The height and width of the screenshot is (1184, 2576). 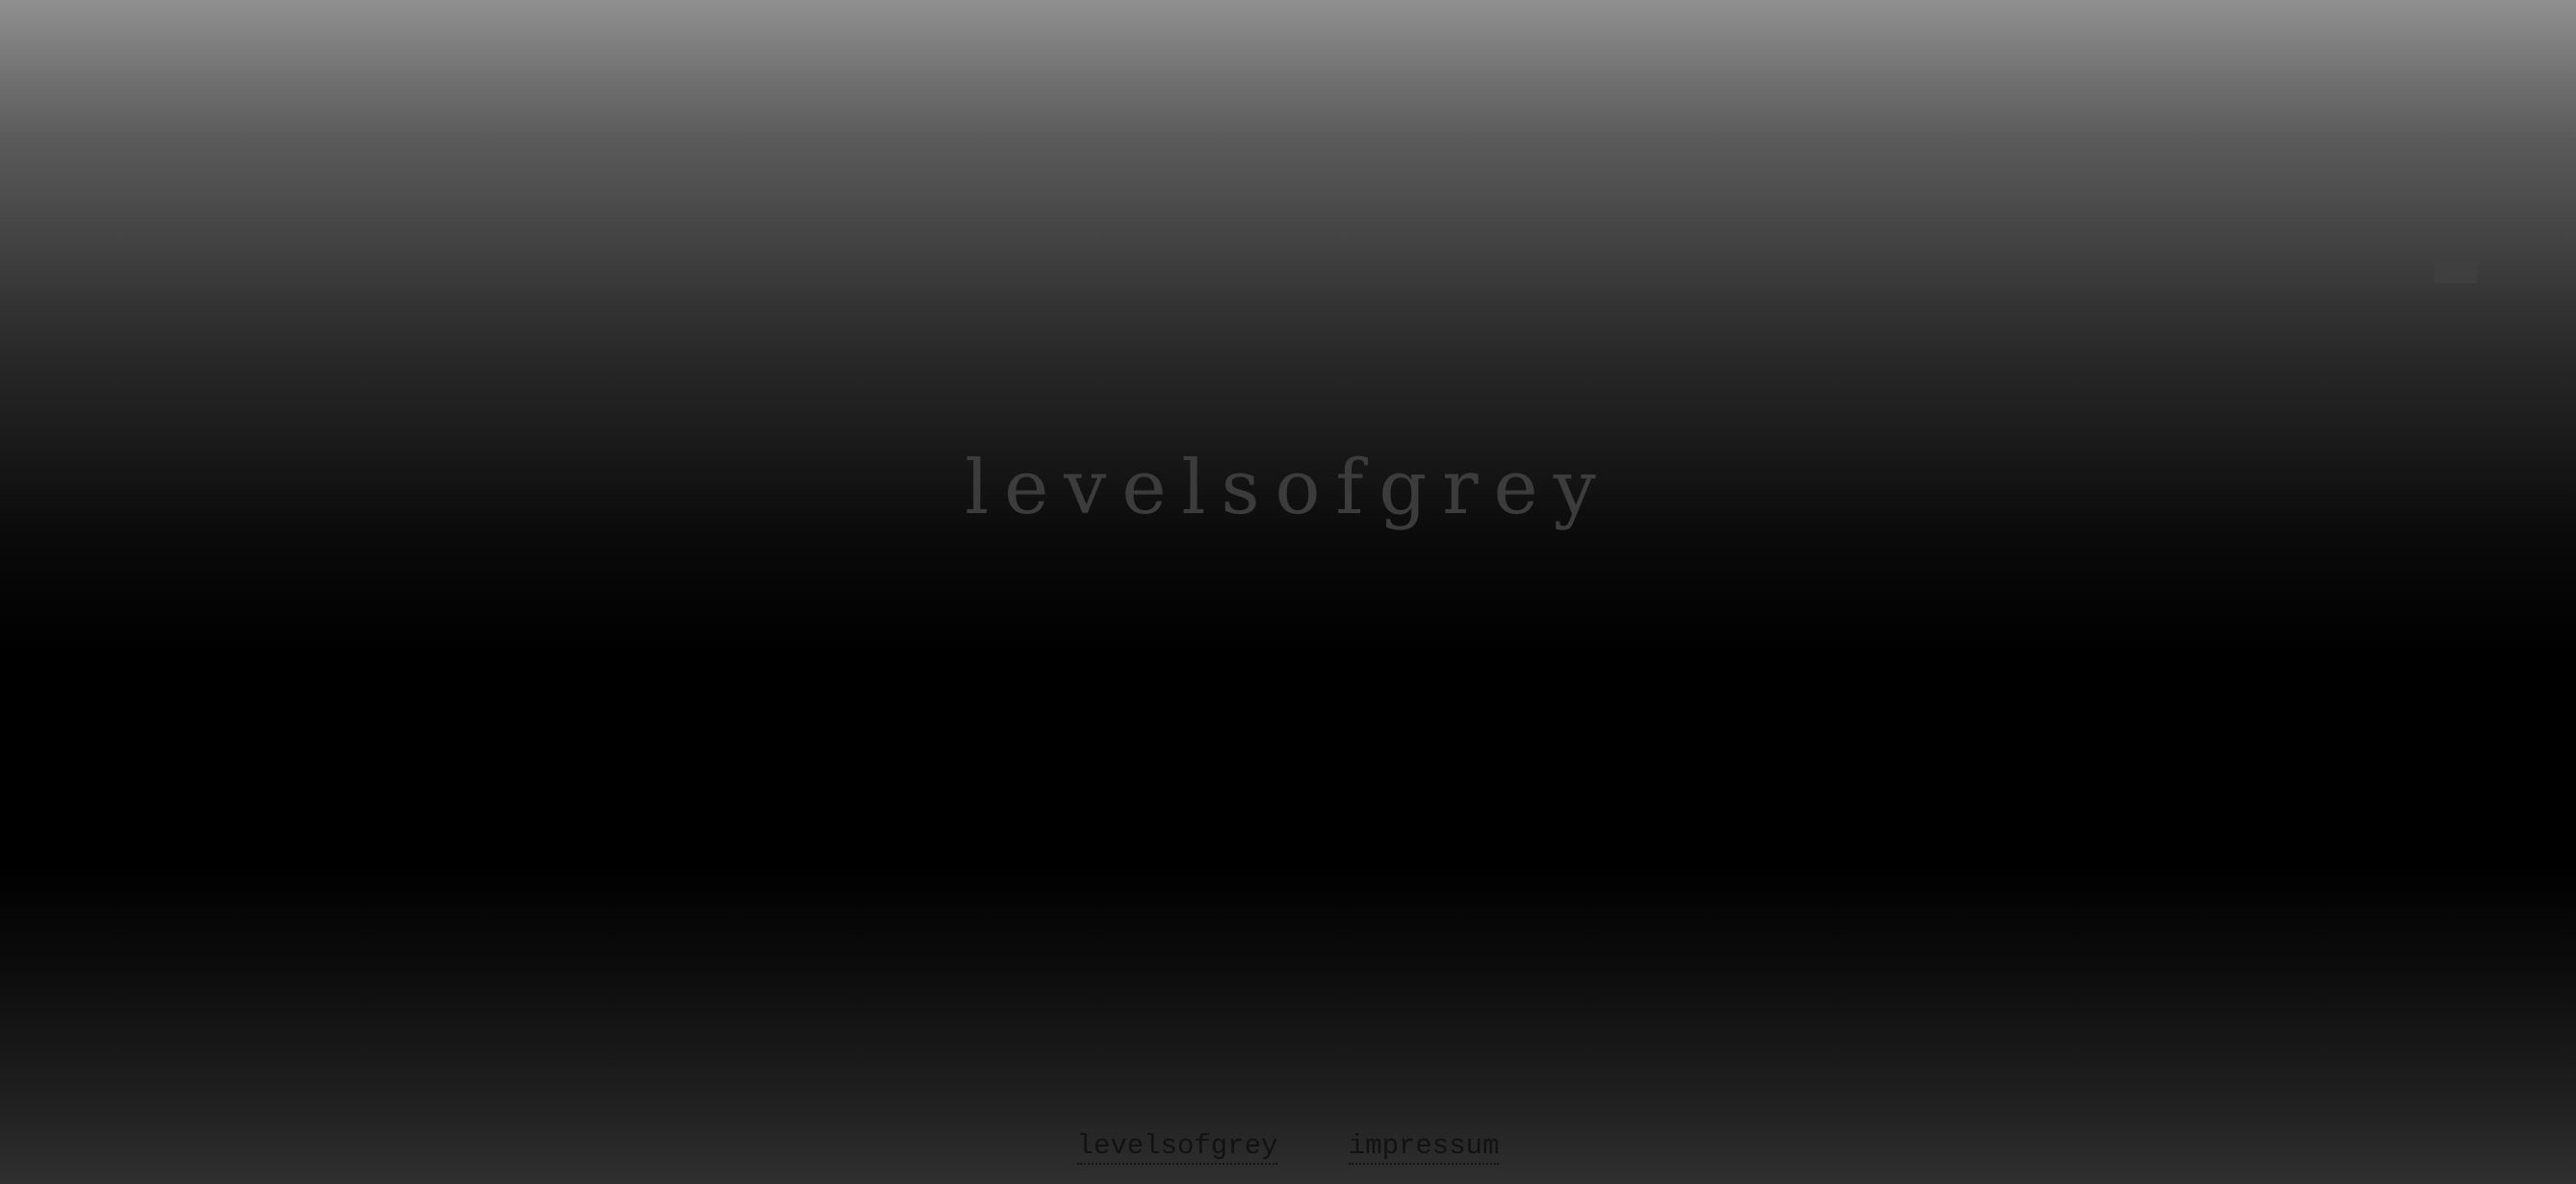 I want to click on corner-button, so click(x=2456, y=272).